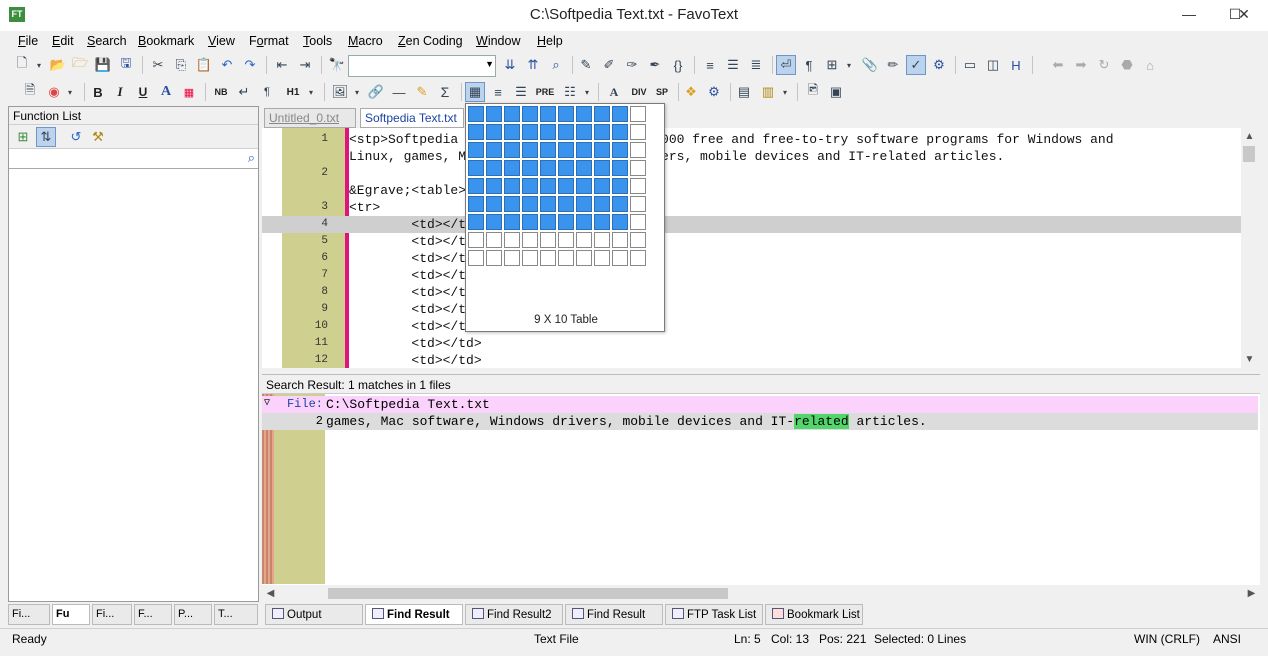  I want to click on cut-icon: ✂, so click(158, 65).